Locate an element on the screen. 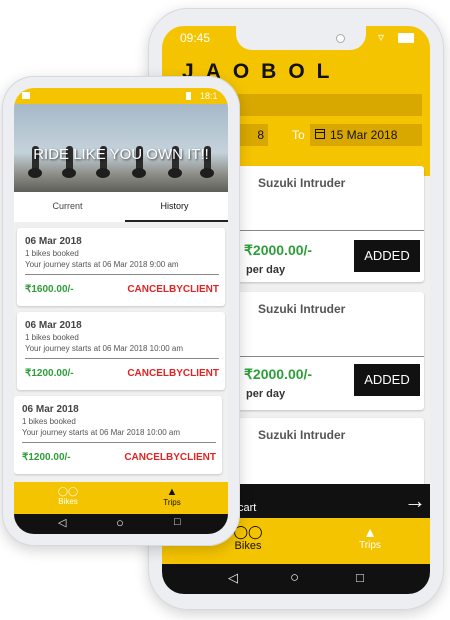  tab-history: History is located at coordinates (174, 206).